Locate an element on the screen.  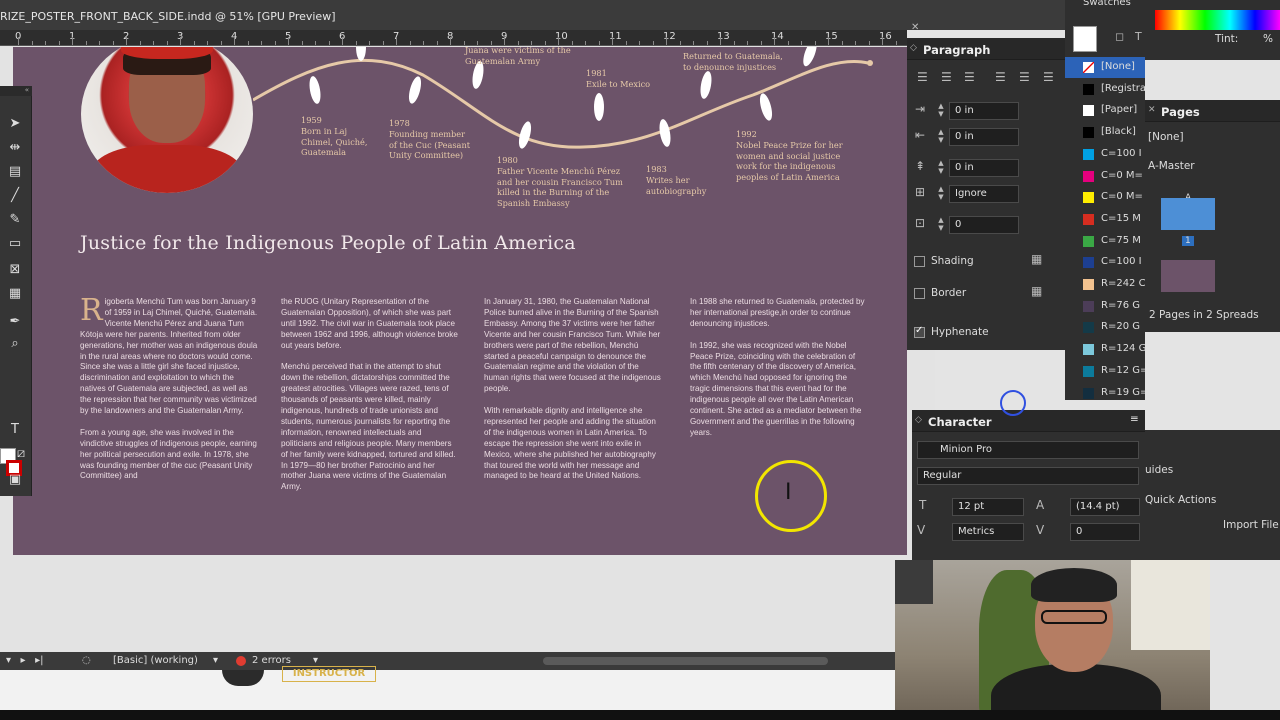
swatch-item: [Registra is located at coordinates (1105, 89).